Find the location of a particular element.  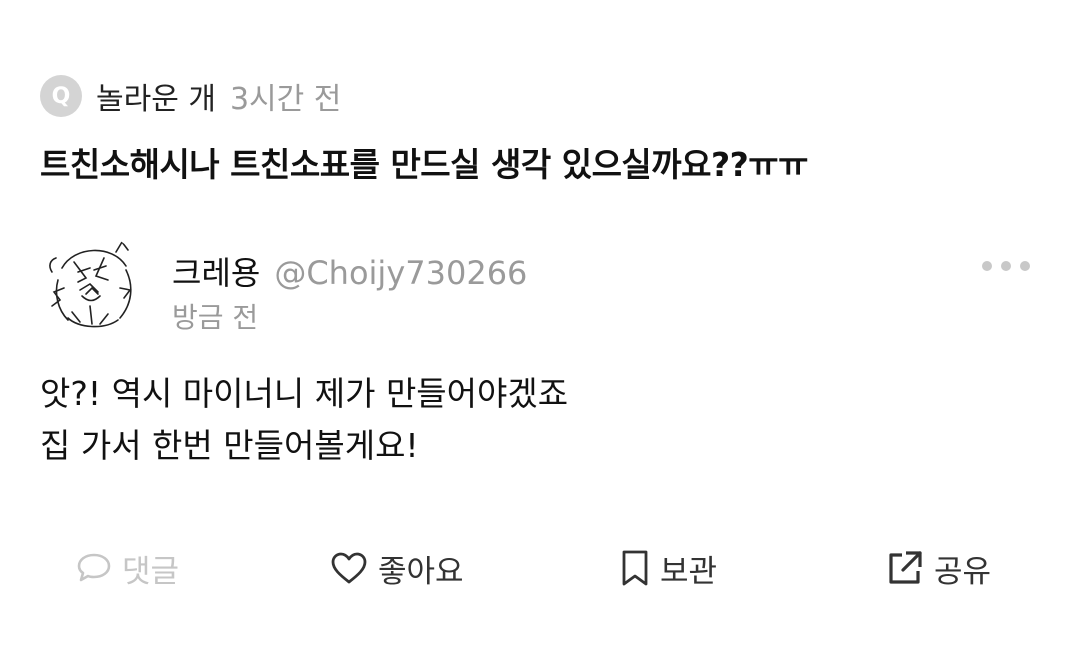

save-button: 보관 is located at coordinates (668, 568).